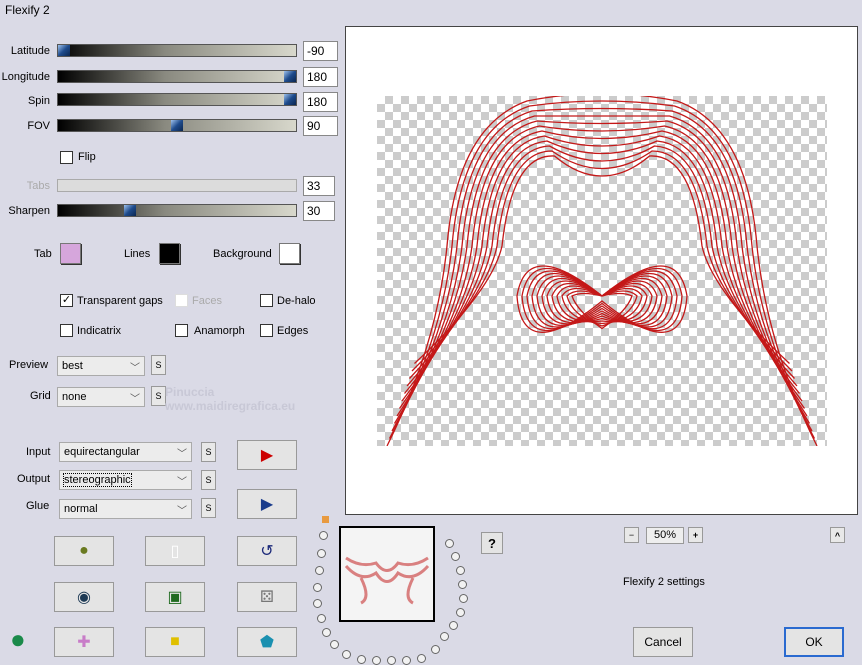 This screenshot has height=665, width=862. Describe the element at coordinates (665, 535) in the screenshot. I see `zoom-level: 50%` at that location.